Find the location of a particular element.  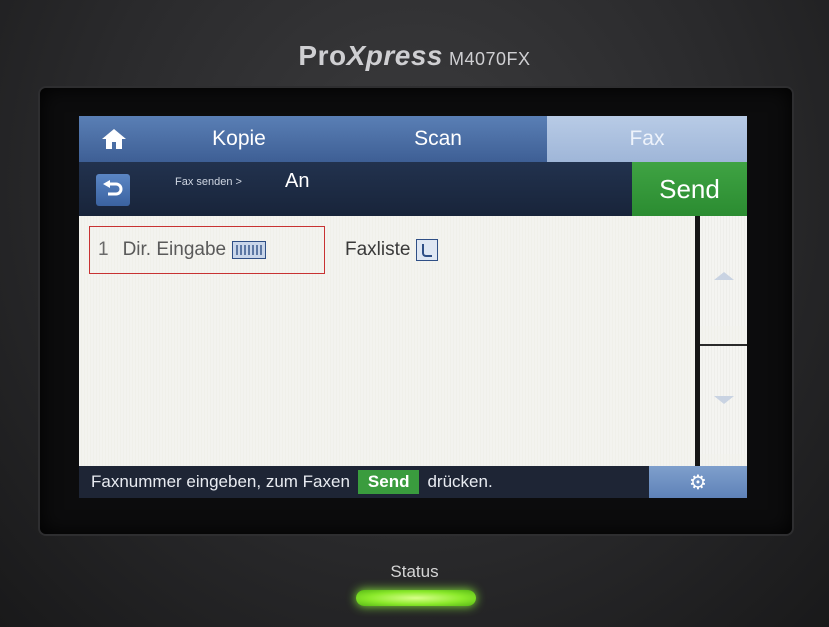

option-number: 1 is located at coordinates (103, 249).